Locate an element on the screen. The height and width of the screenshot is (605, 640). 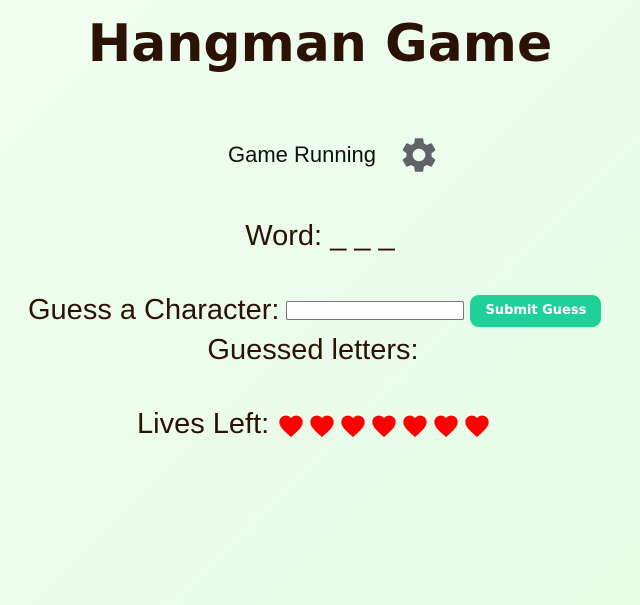
game-status: Game Running is located at coordinates (320, 155).